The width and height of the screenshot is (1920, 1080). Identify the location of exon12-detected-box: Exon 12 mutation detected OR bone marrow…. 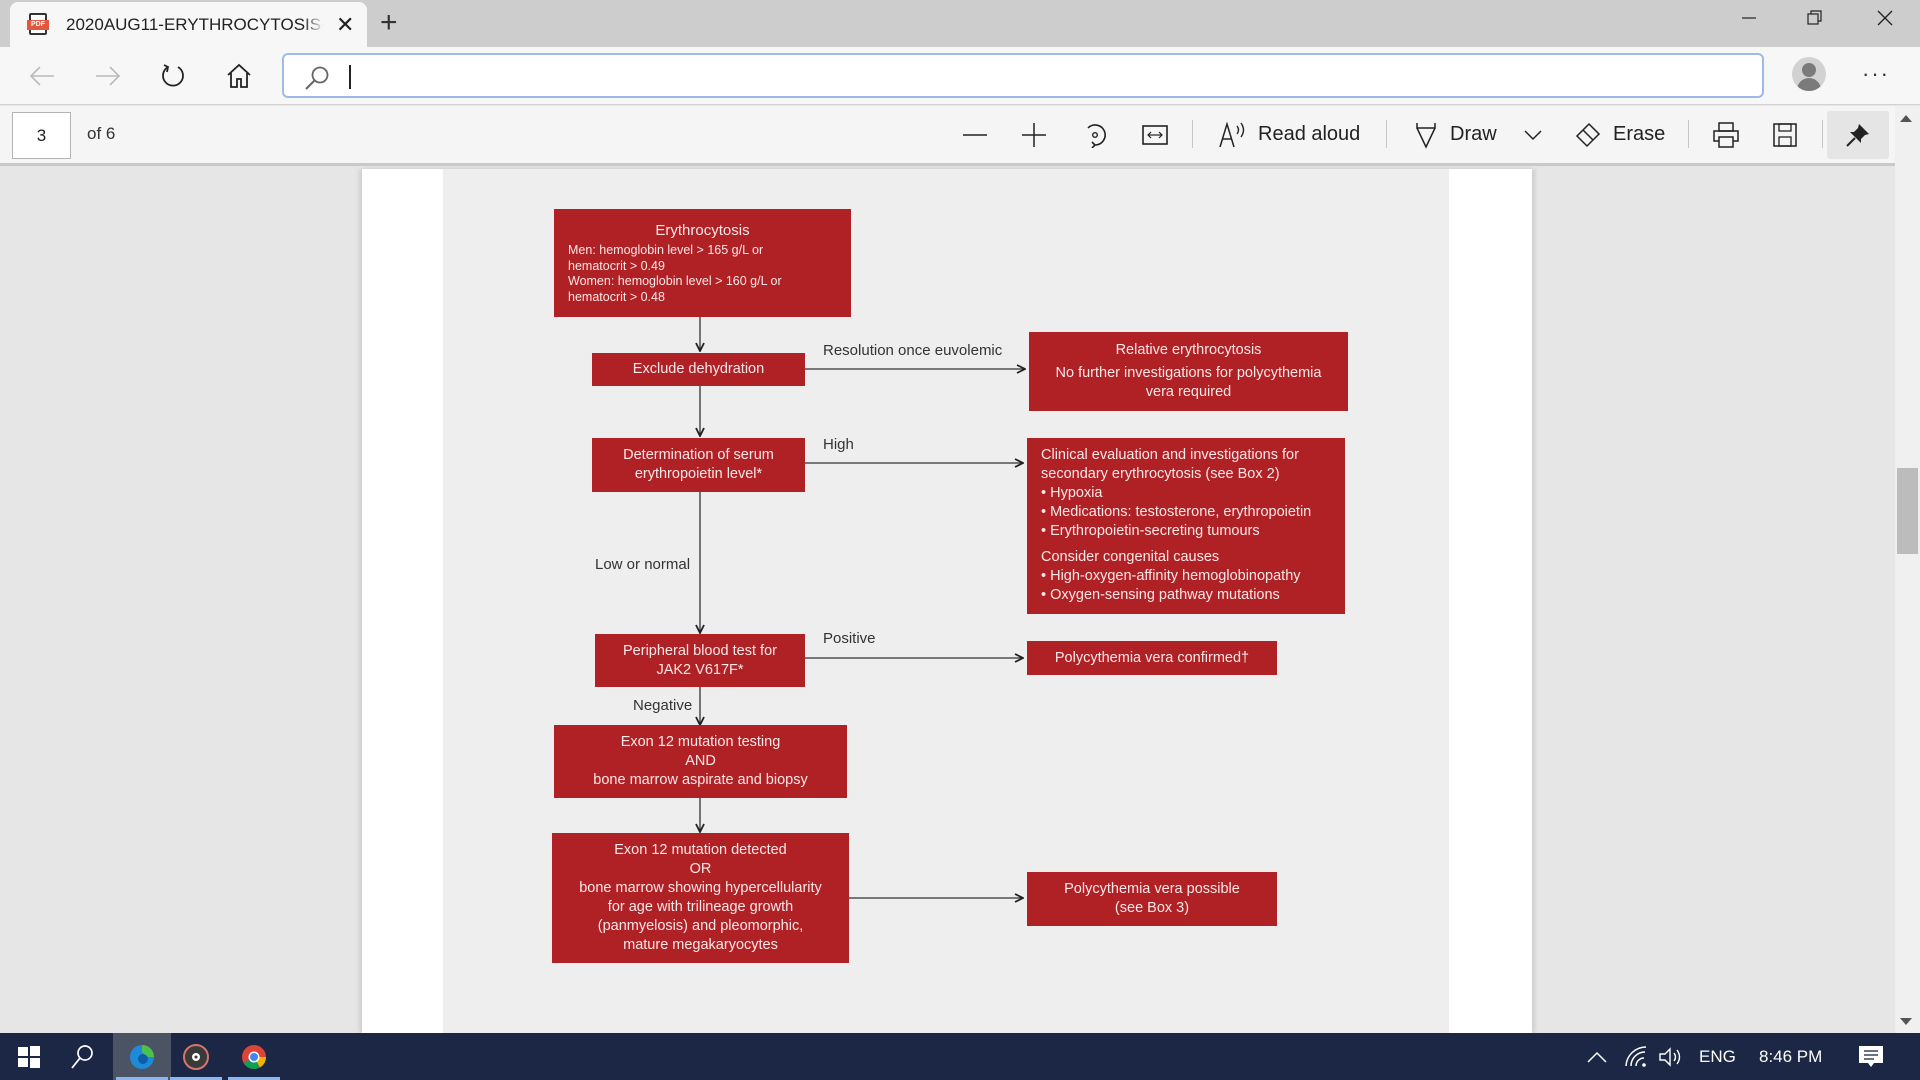
(700, 898).